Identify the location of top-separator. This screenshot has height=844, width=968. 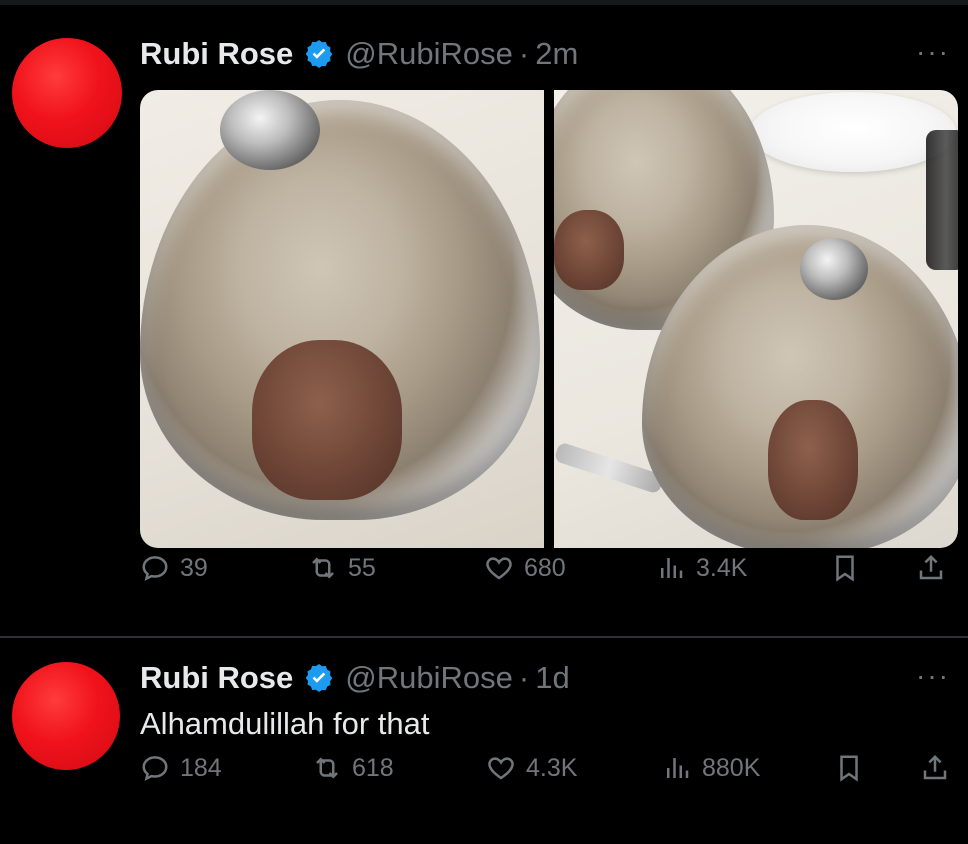
(484, 2).